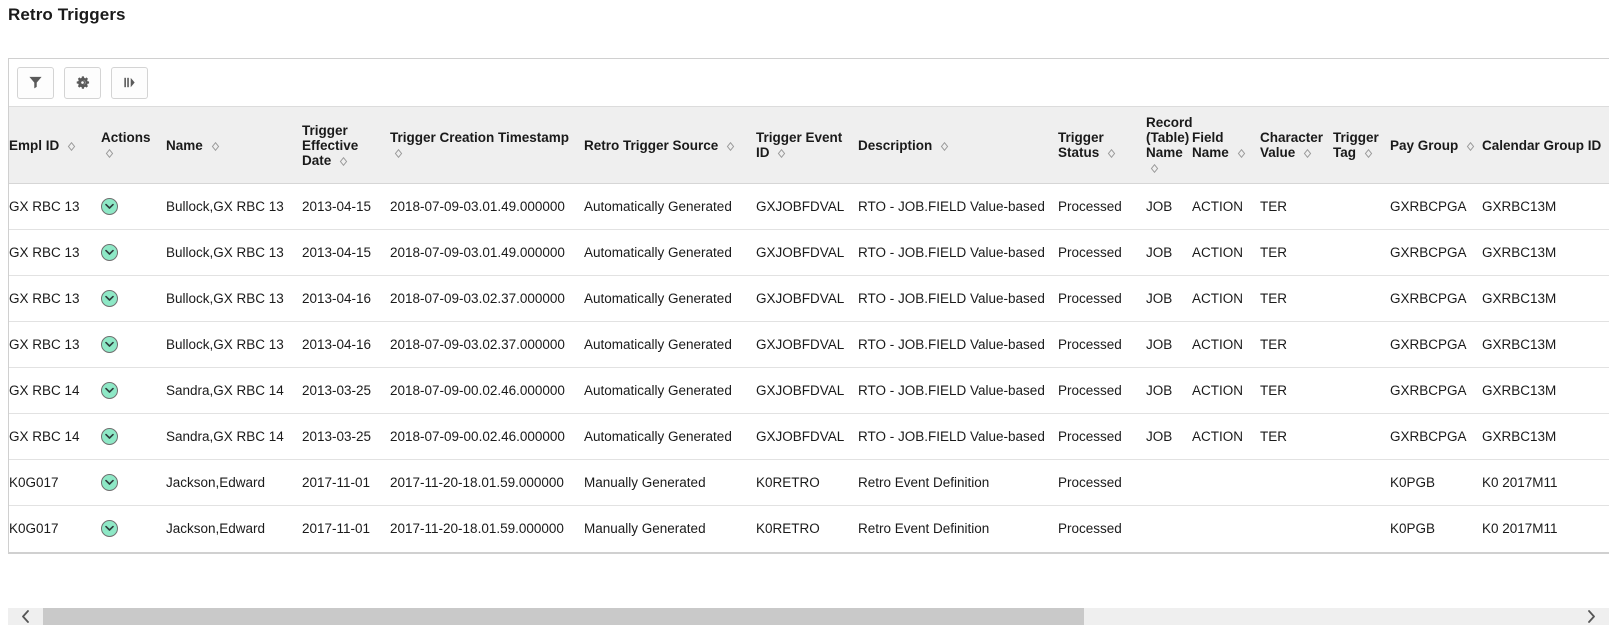  I want to click on column-header-trigger-event-id: Trigger Event ID, so click(807, 145).